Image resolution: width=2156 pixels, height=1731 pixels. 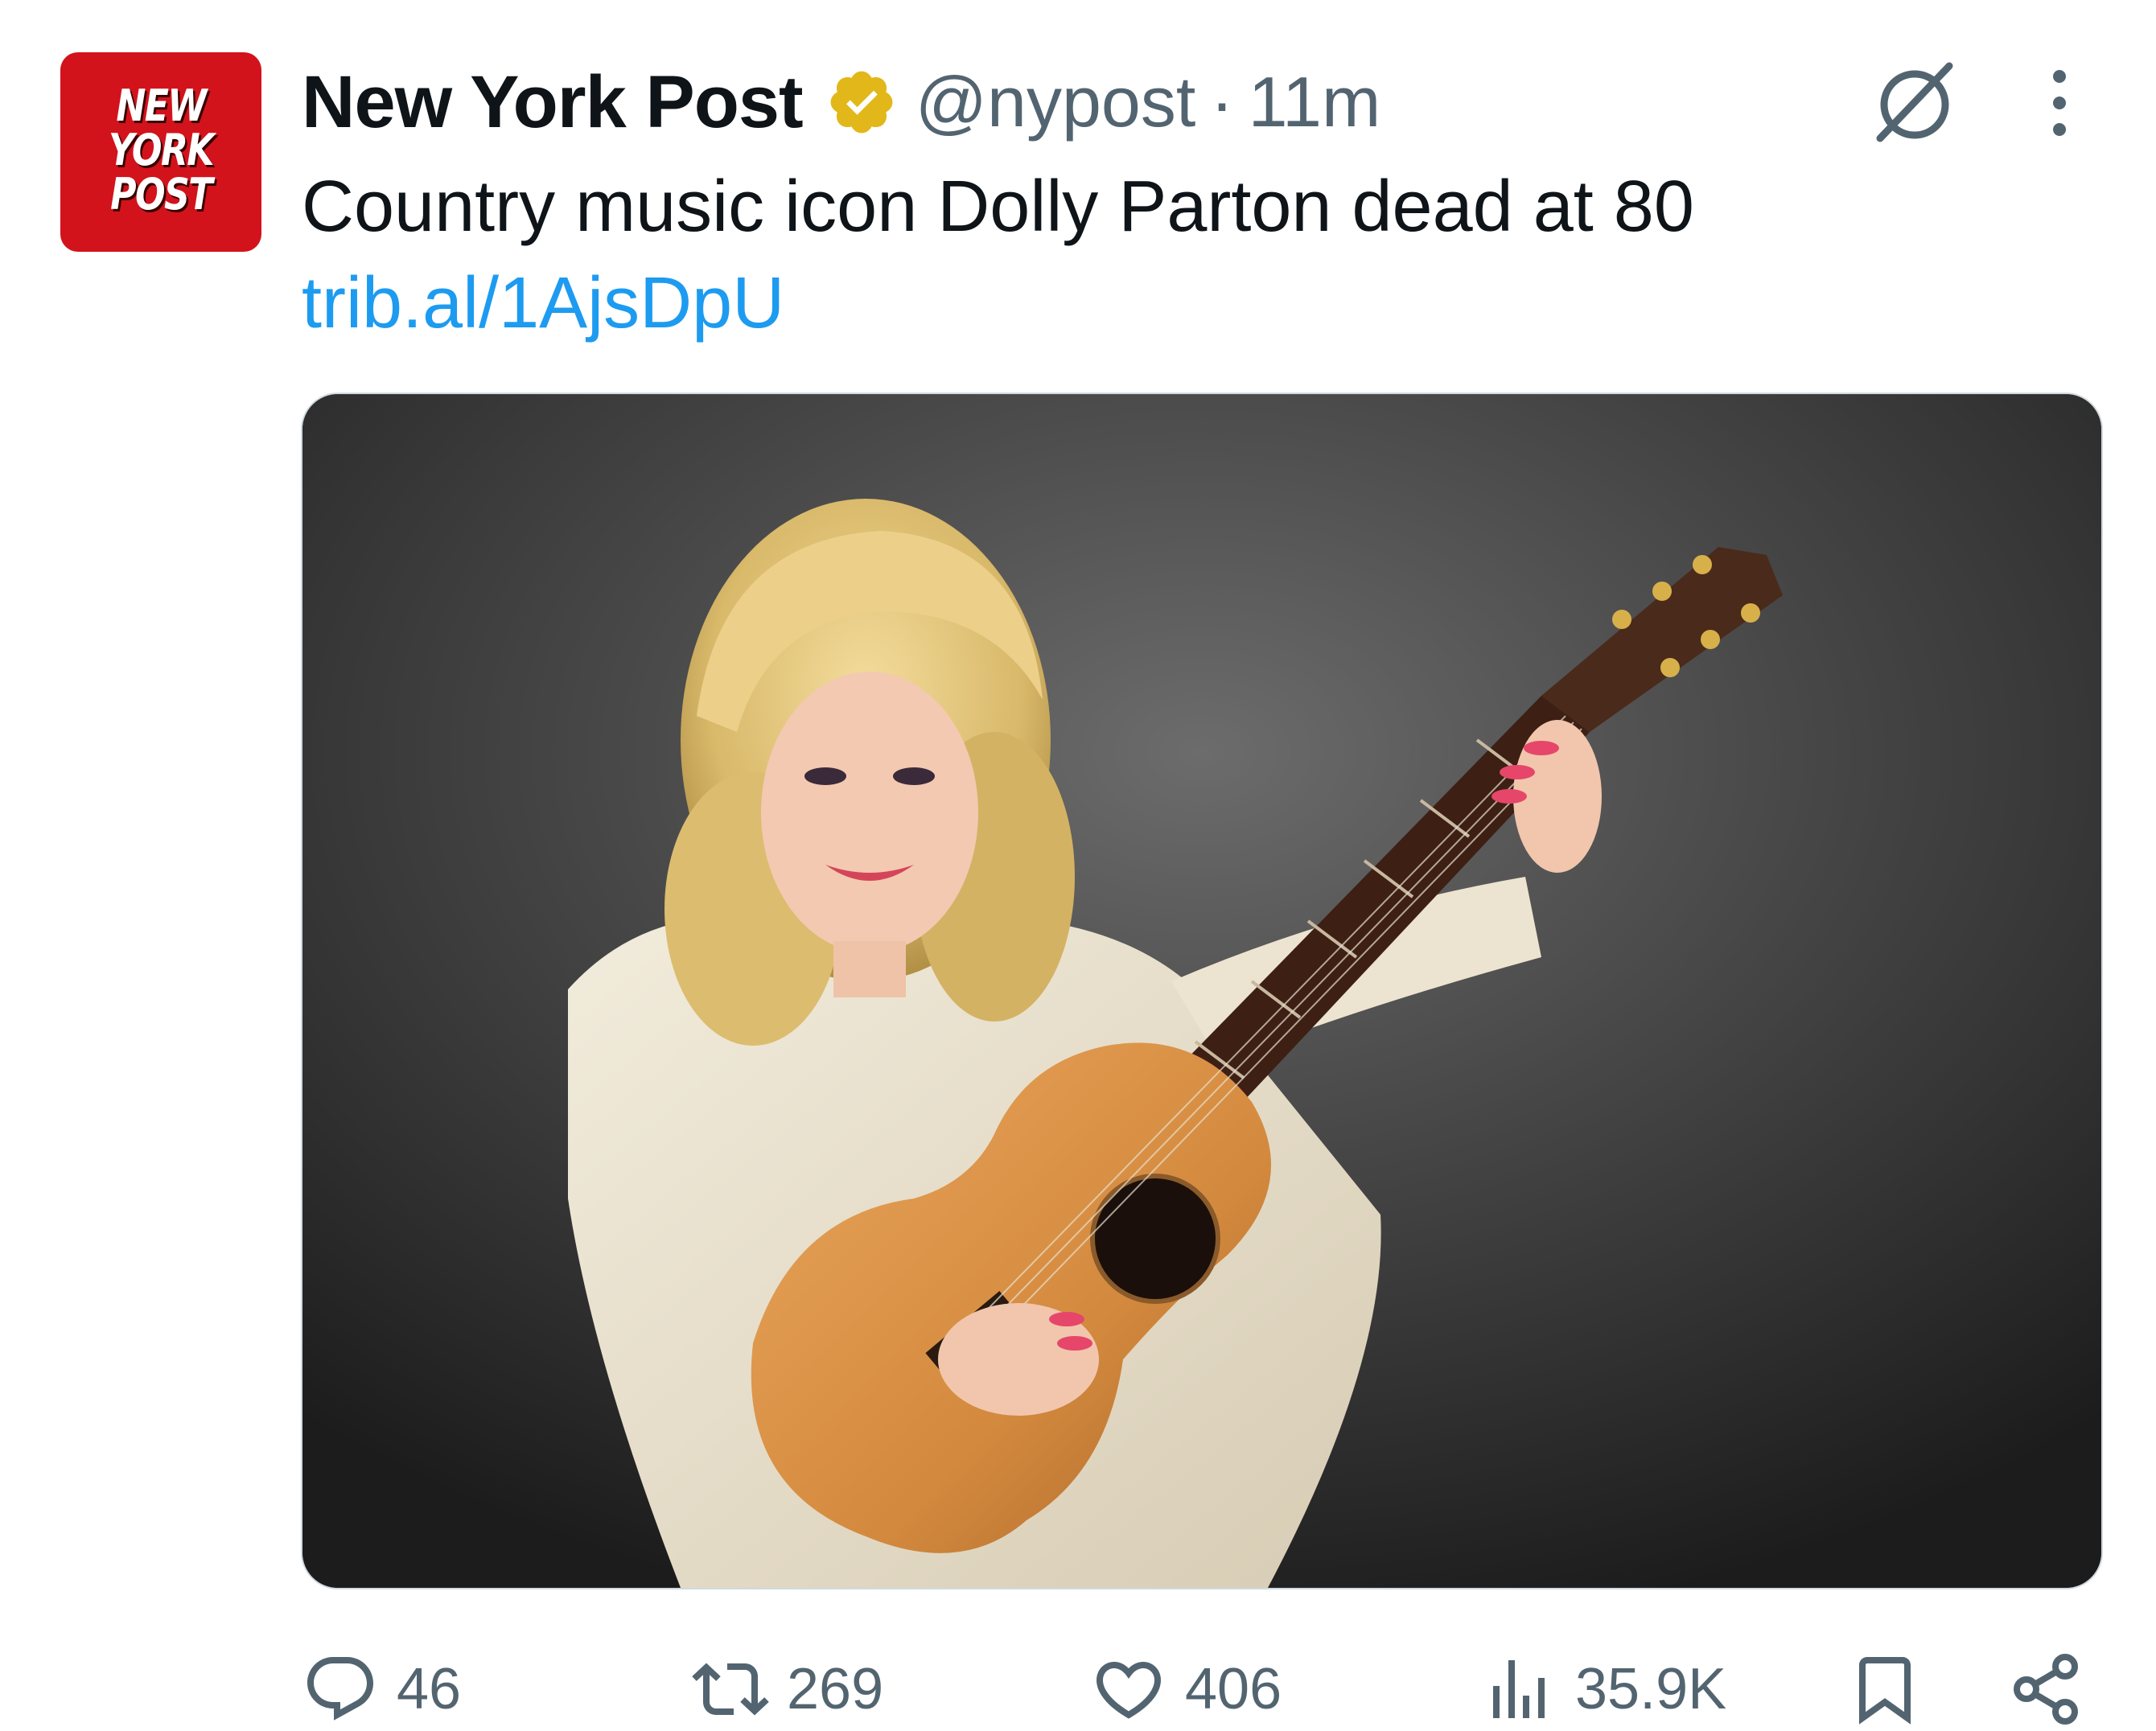 I want to click on action-bar: 46 269 406 35.9K, so click(x=1078, y=1689).